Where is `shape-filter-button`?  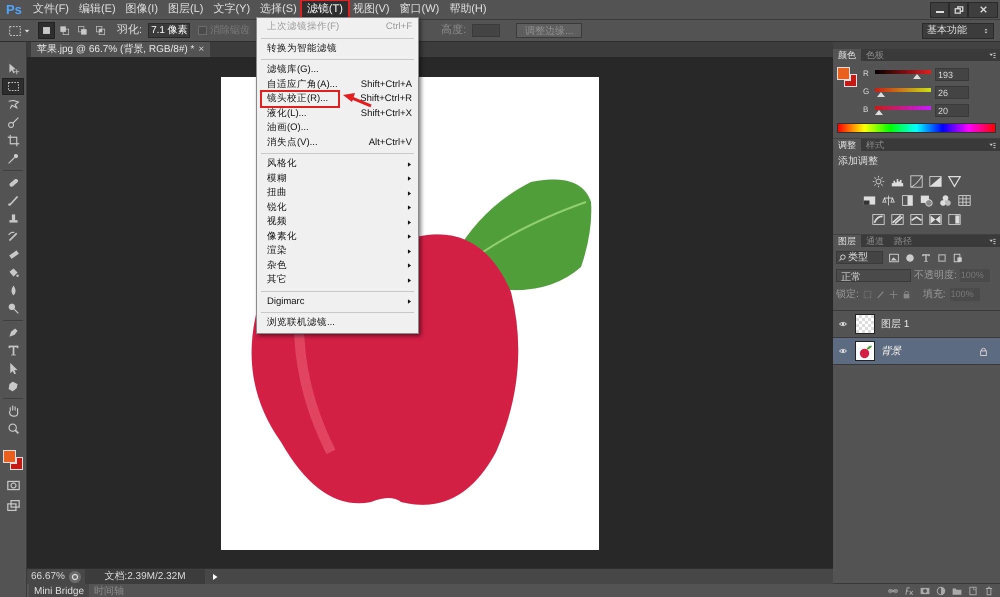 shape-filter-button is located at coordinates (942, 257).